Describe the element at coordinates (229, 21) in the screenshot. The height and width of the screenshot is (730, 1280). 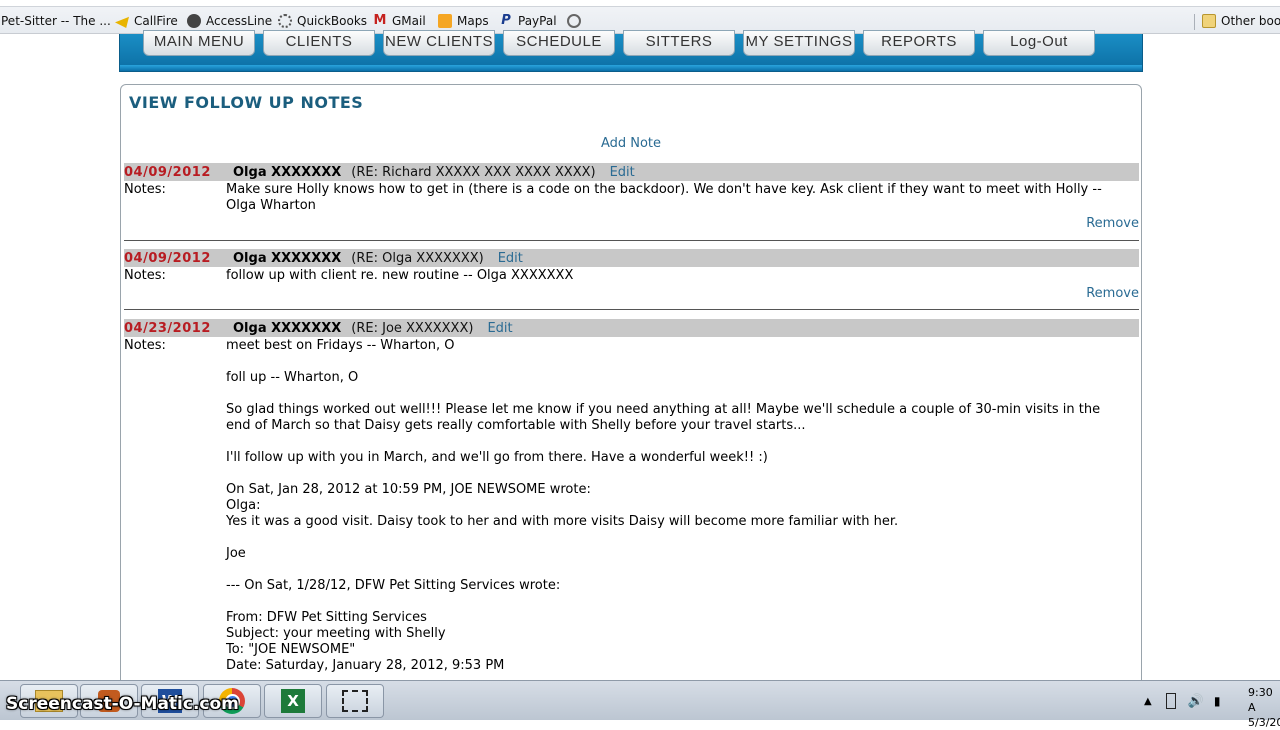
I see `bookmark-accessline: AccessLine` at that location.